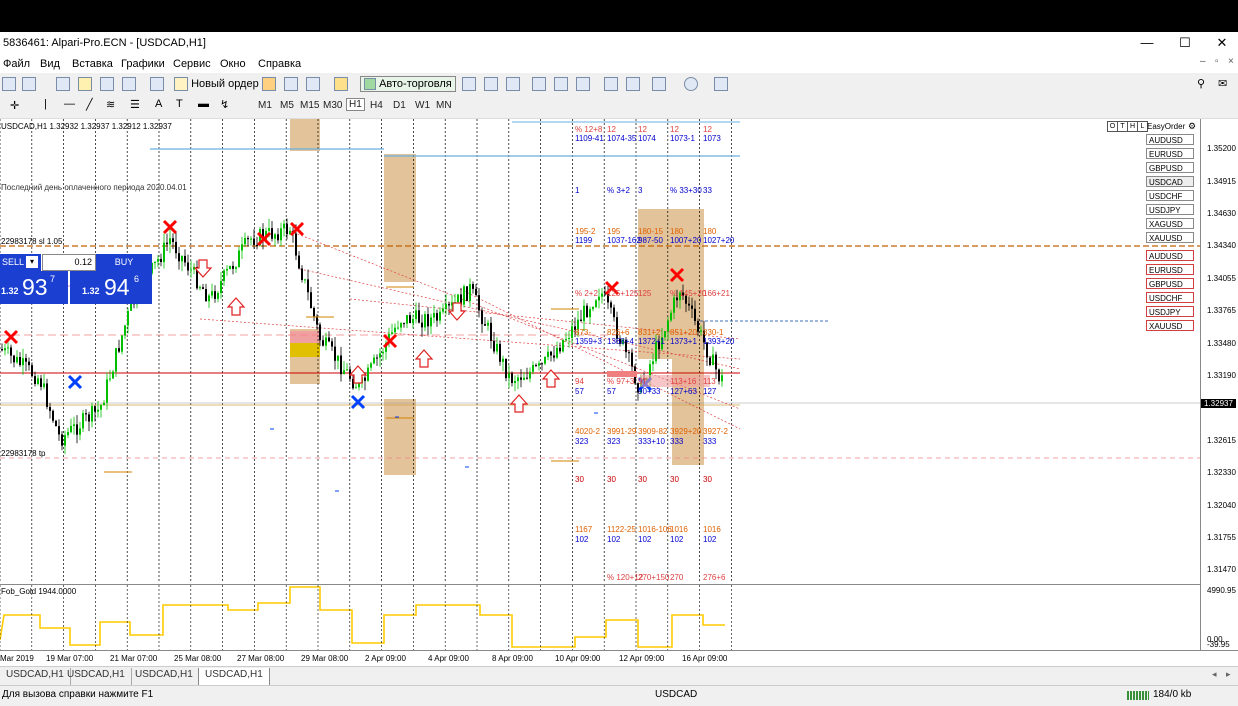  Describe the element at coordinates (192, 64) in the screenshot. I see `menu-tools: Сервис` at that location.